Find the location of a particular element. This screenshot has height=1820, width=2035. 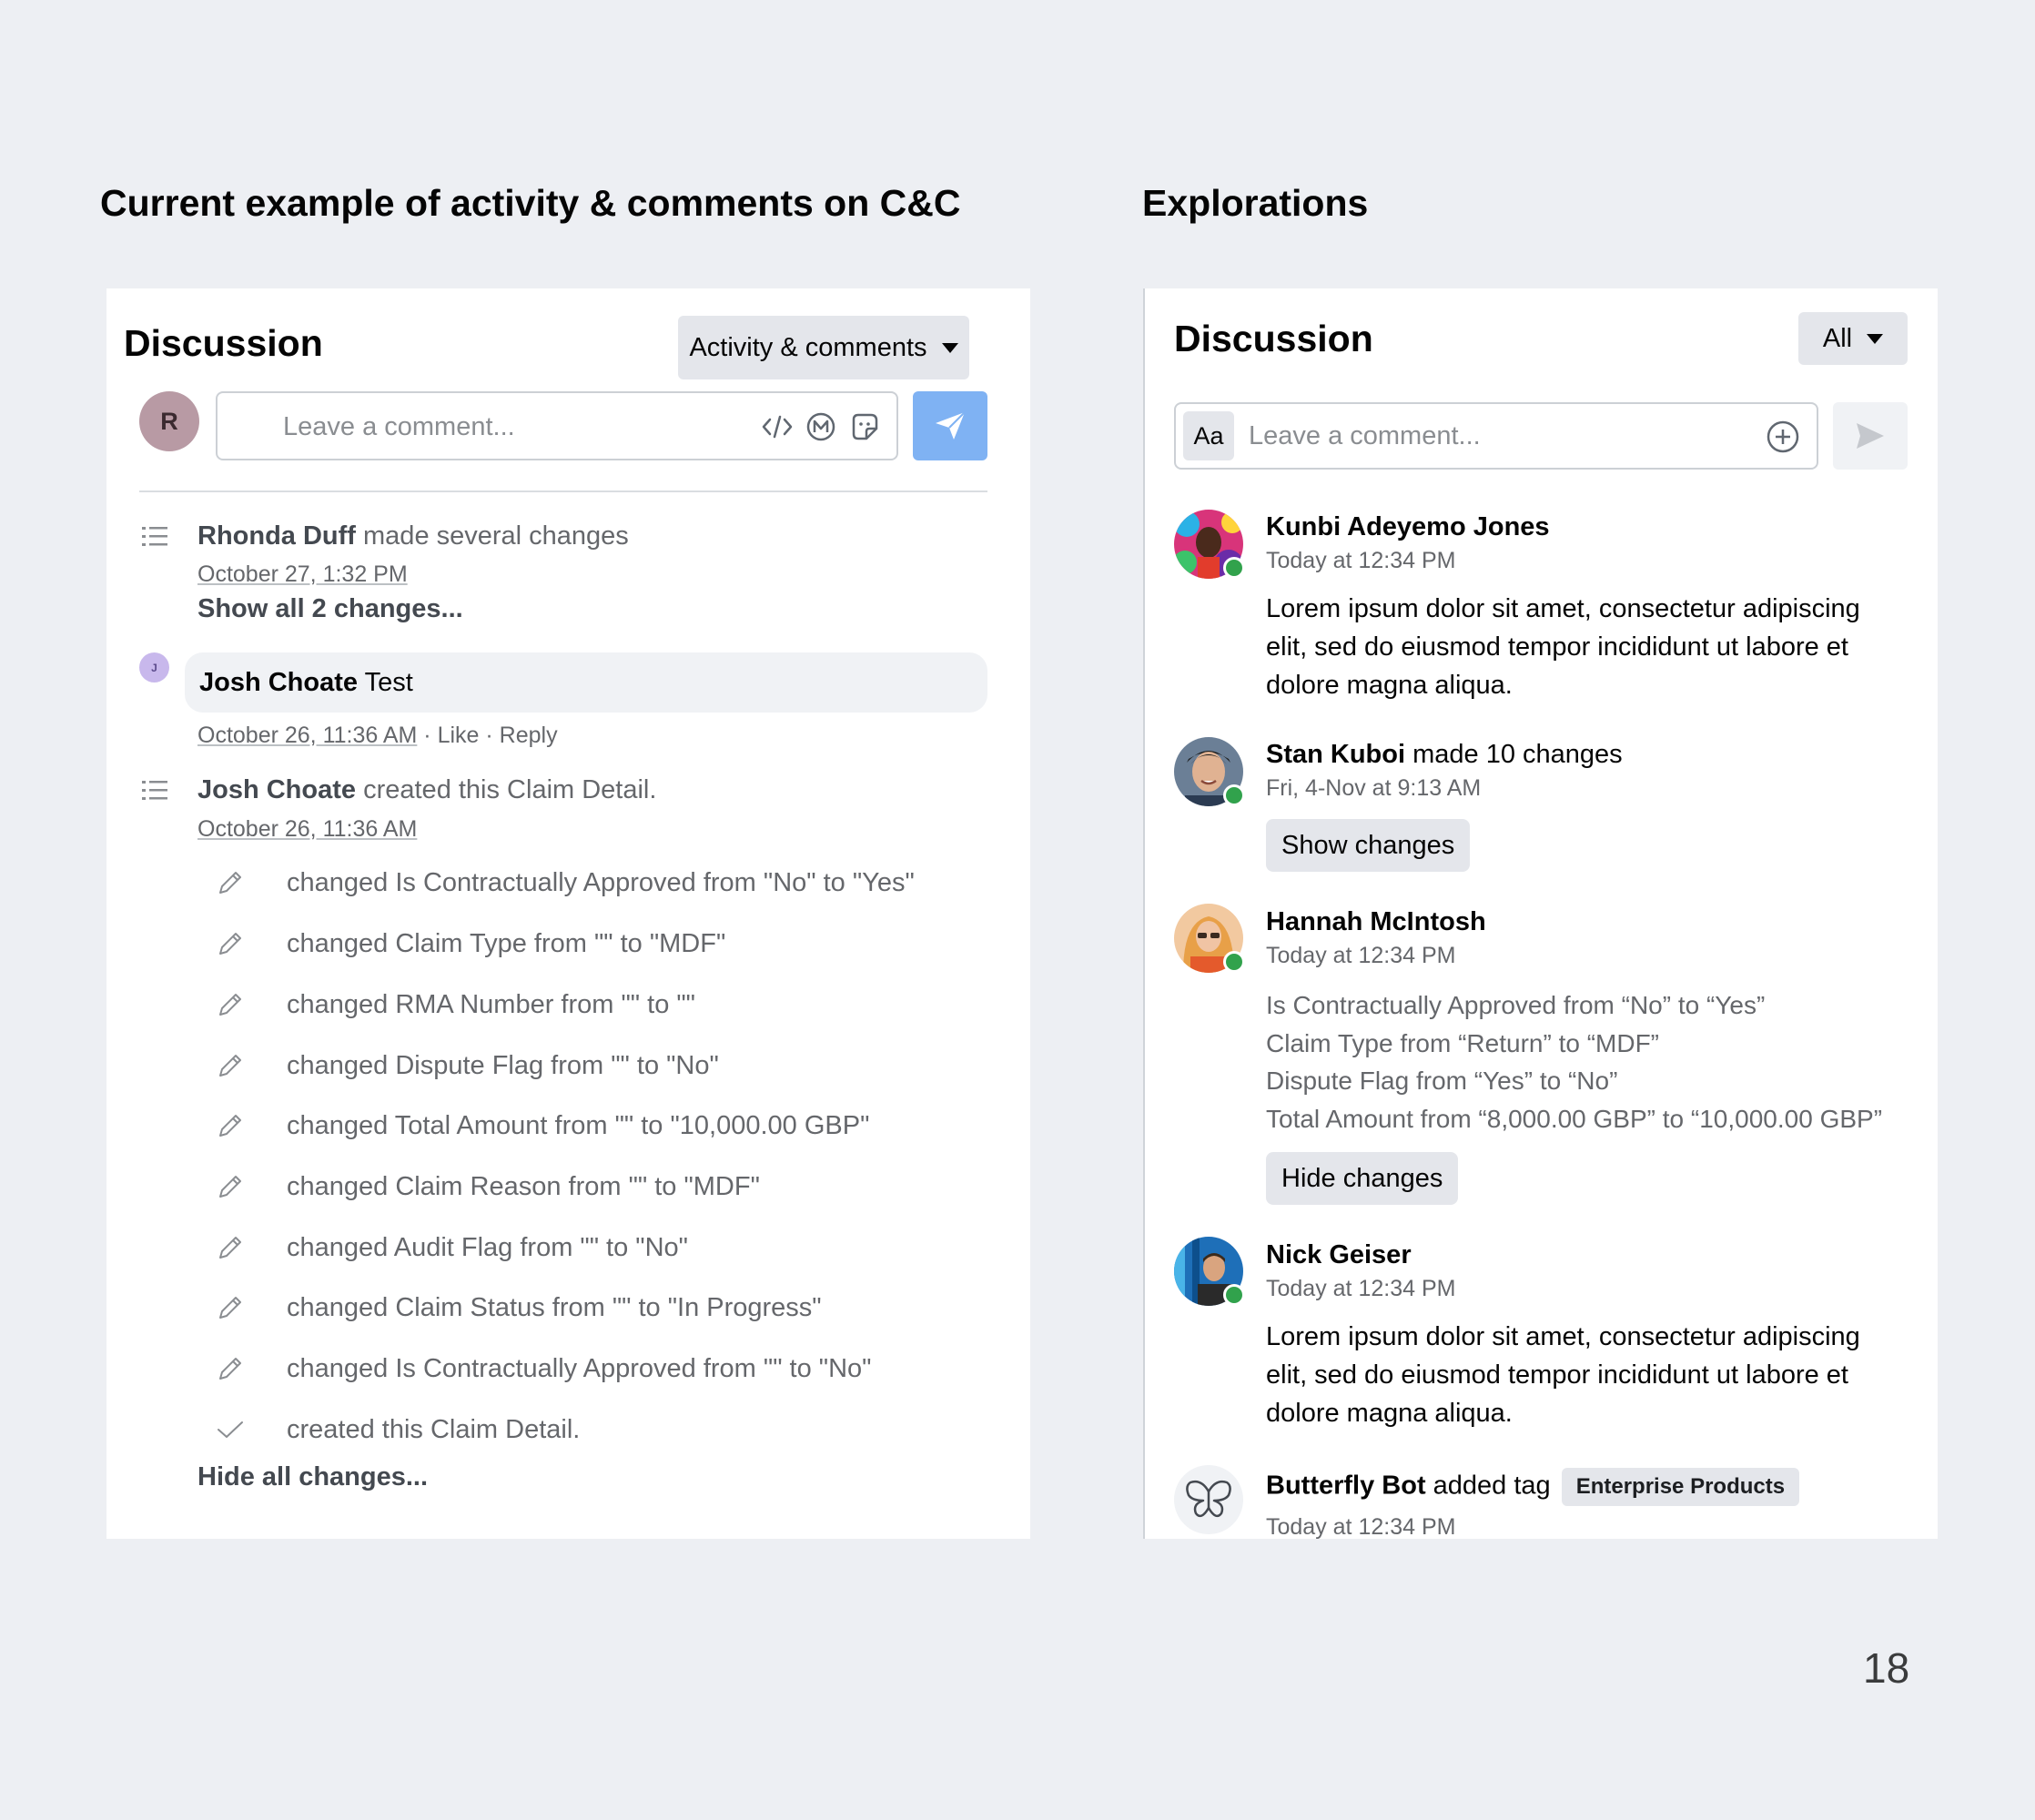

post-author: Kunbi Adeyemo Jones is located at coordinates (1408, 527).